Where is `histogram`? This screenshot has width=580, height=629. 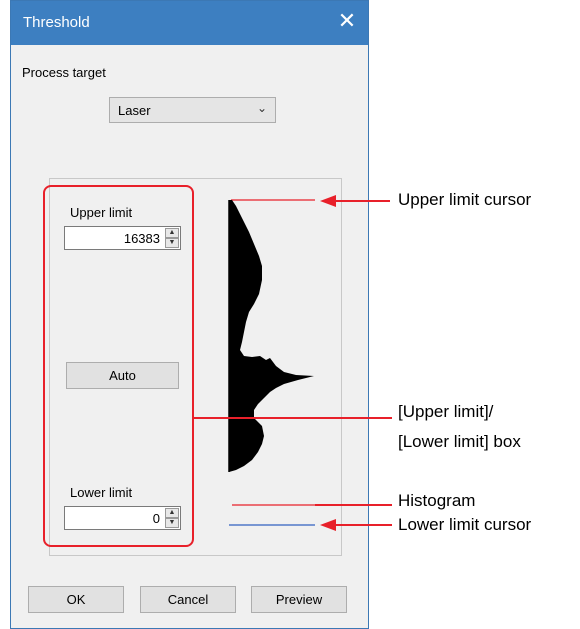 histogram is located at coordinates (271, 336).